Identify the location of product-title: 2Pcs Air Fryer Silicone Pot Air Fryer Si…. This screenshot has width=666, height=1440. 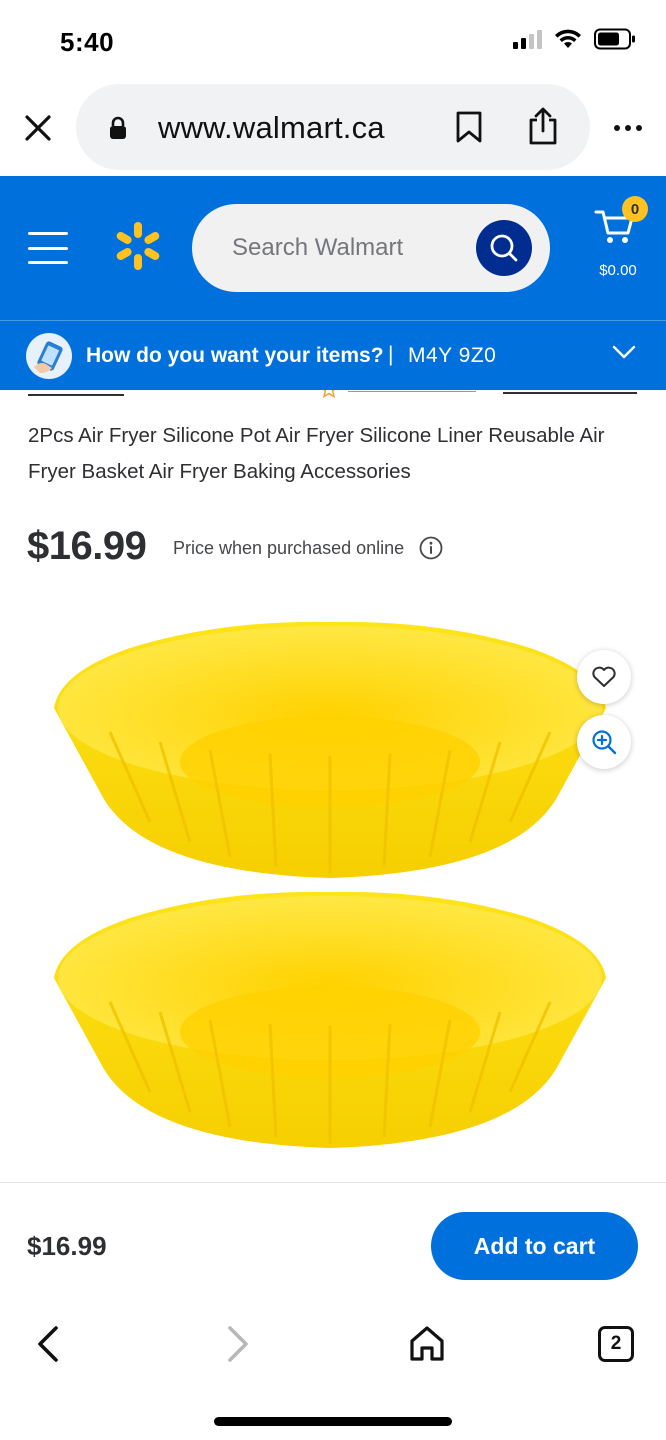
(316, 453).